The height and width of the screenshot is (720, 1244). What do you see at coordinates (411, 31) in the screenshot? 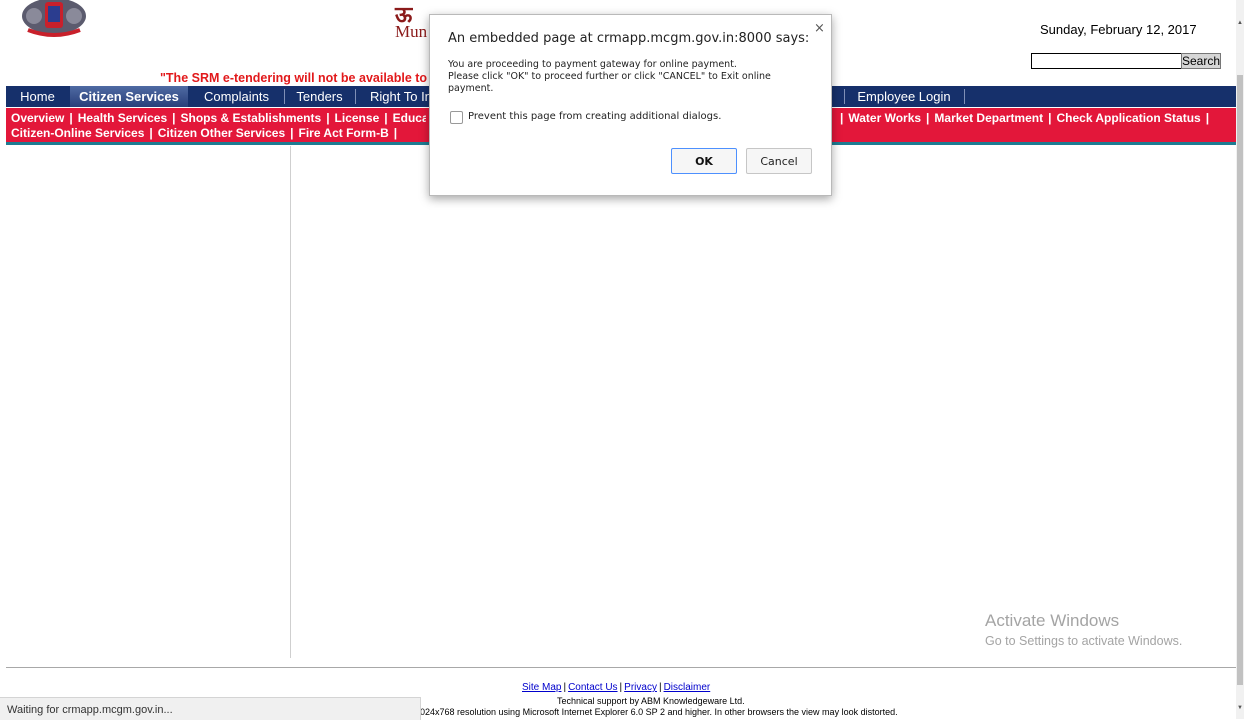
I see `brand-line2: Mun` at bounding box center [411, 31].